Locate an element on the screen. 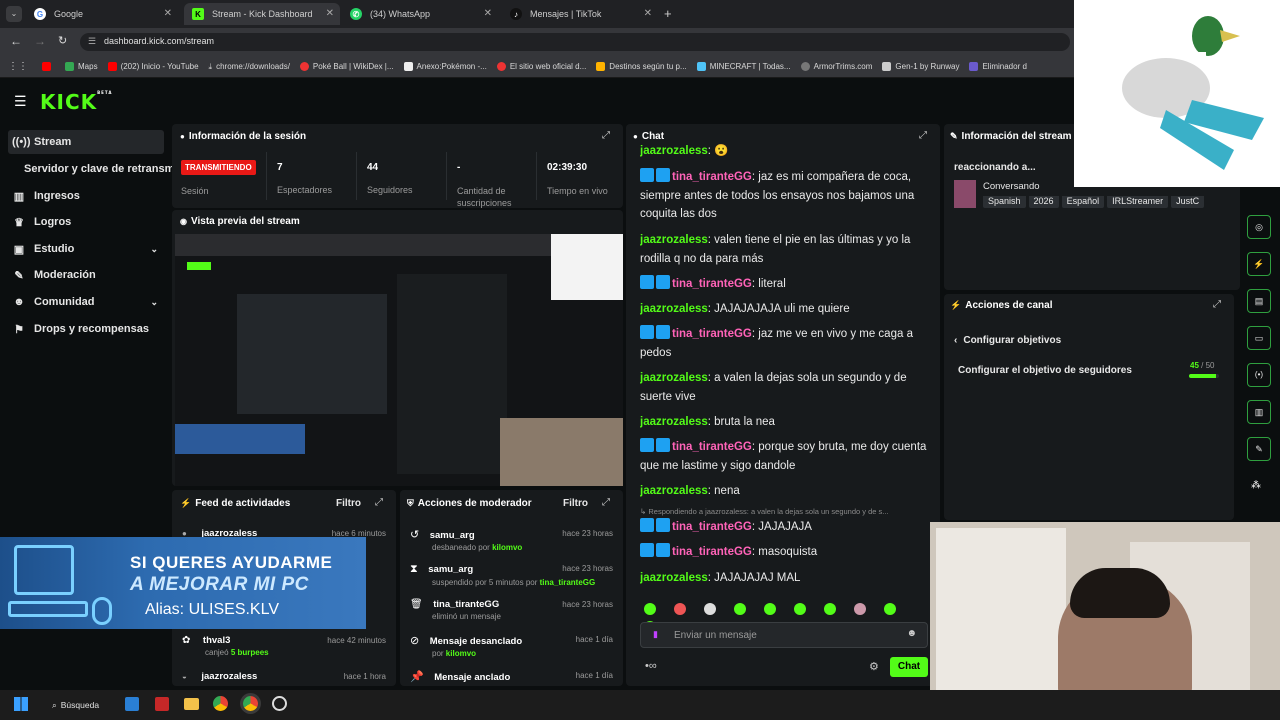 This screenshot has width=1280, height=720. gift-icon: ✿ is located at coordinates (186, 640).